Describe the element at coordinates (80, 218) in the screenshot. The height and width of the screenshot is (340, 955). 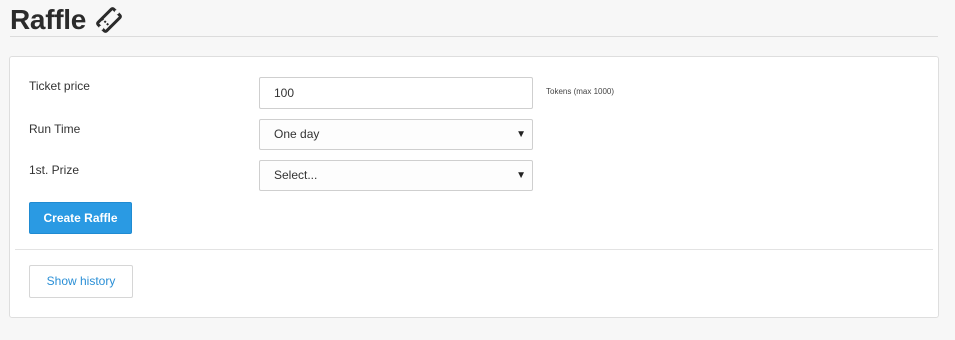
I see `create-raffle-button: Create Raffle` at that location.